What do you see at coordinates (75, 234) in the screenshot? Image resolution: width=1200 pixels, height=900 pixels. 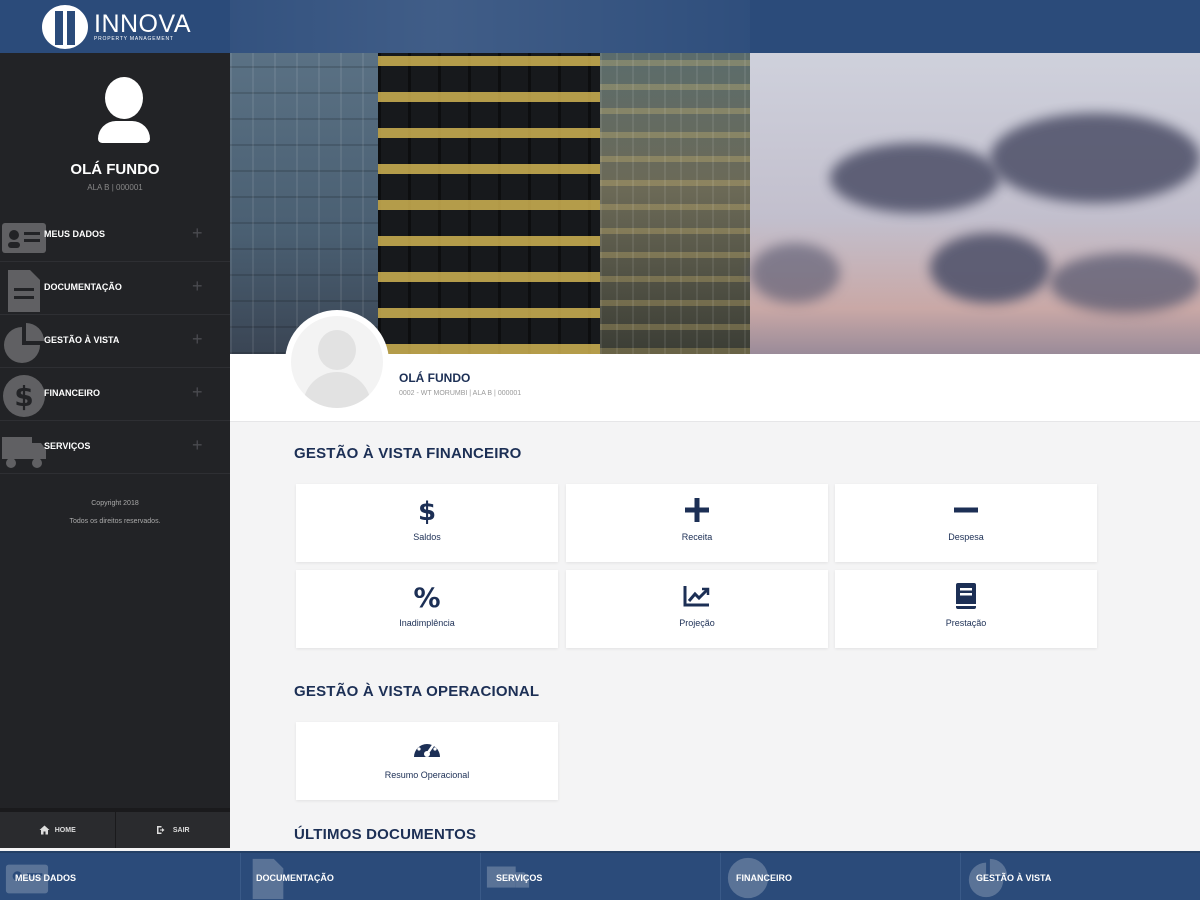 I see `sidebar-item-label: MEUS DADOS` at bounding box center [75, 234].